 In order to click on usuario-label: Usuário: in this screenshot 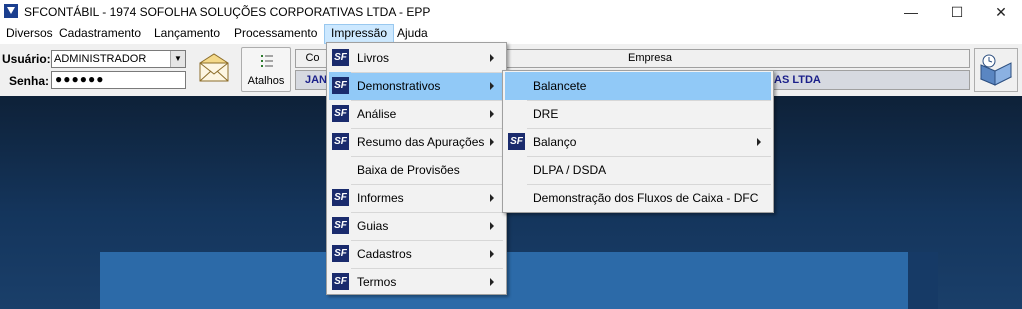, I will do `click(26, 59)`.